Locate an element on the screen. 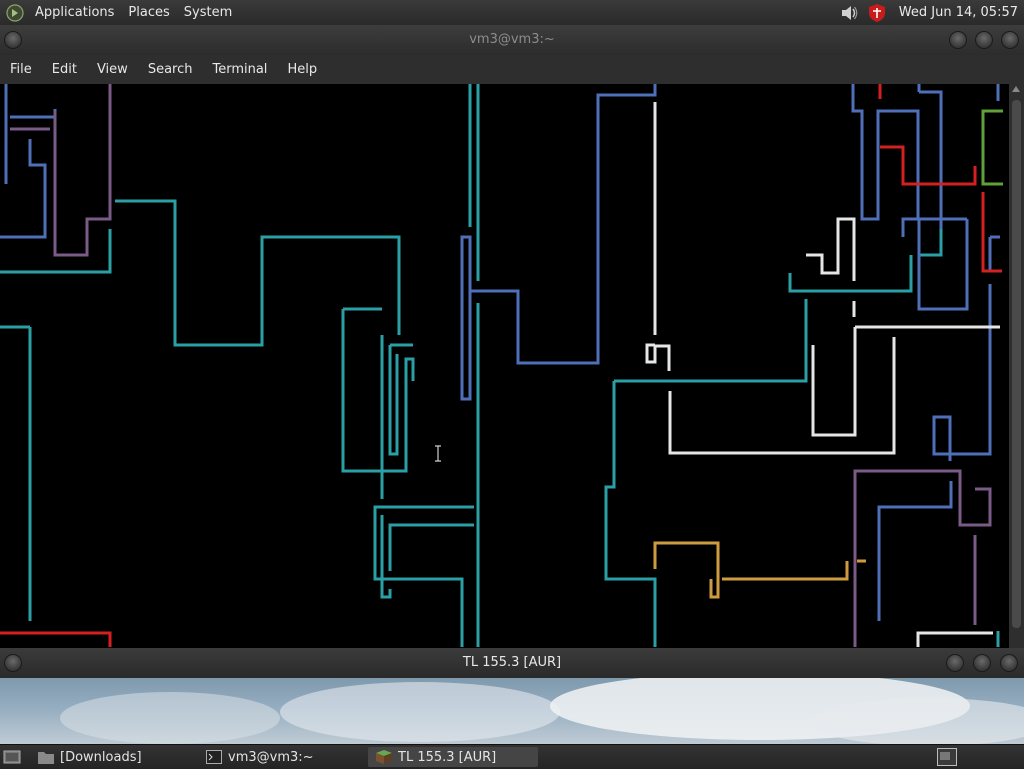  tl-window: TL 155.3 [AUR] is located at coordinates (512, 696).